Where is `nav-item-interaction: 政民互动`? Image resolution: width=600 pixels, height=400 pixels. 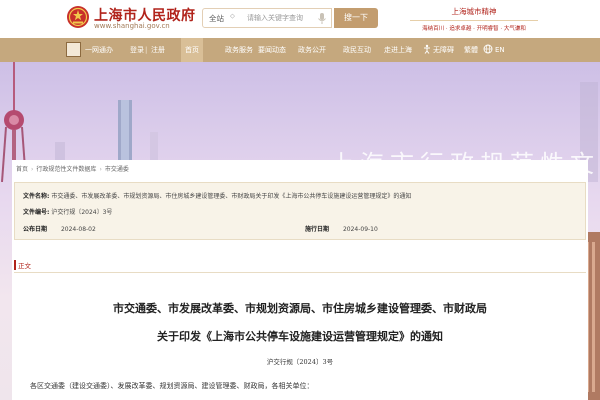 nav-item-interaction: 政民互动 is located at coordinates (357, 50).